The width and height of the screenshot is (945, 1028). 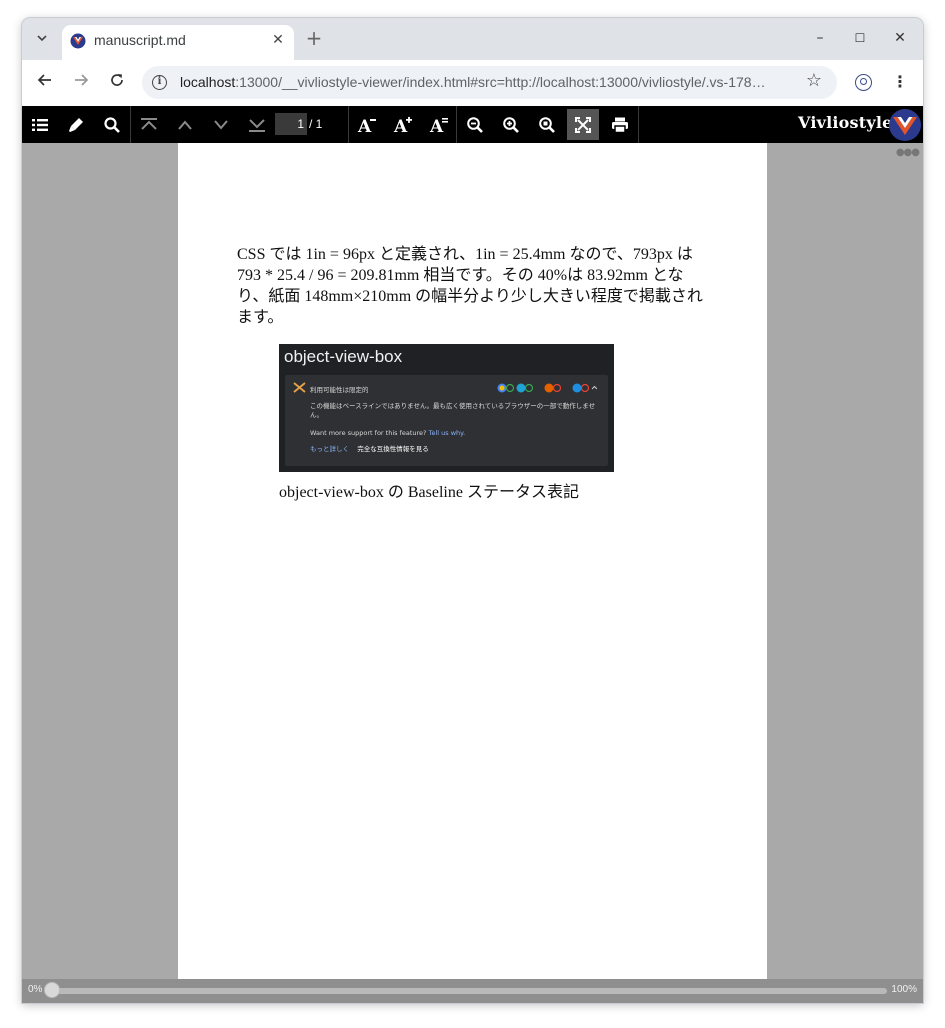 I want to click on tab-strip: manuscript.md ✕ + – ☐ ✕, so click(x=472, y=39).